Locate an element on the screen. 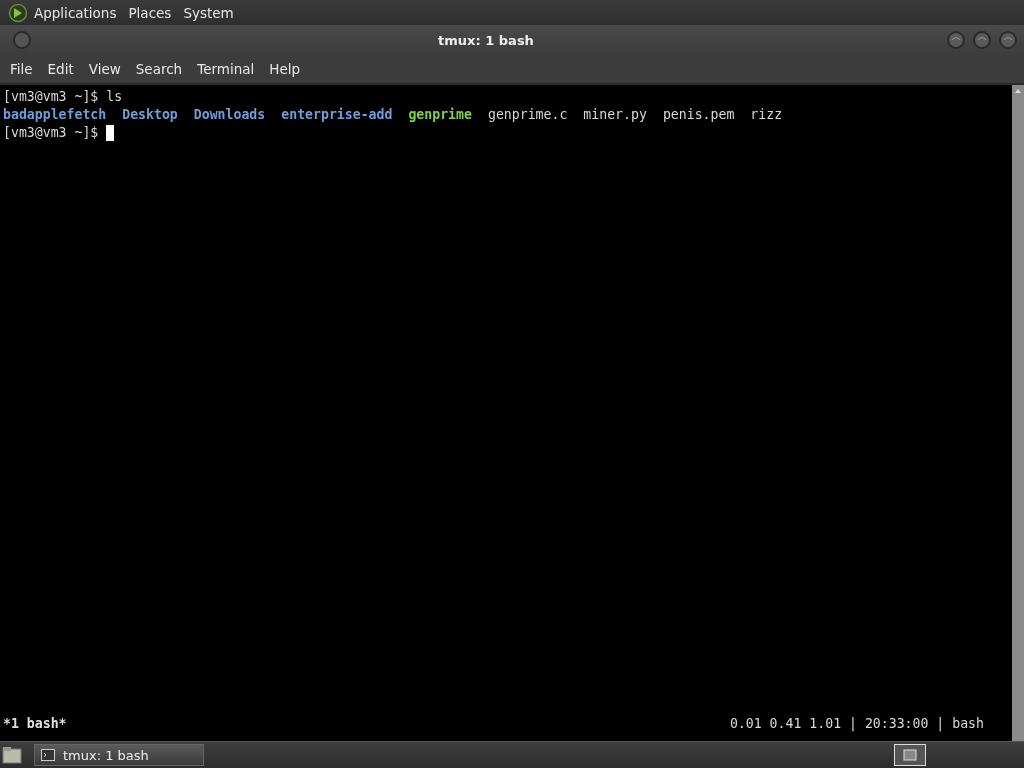 The height and width of the screenshot is (768, 1024). menu-item: Terminal is located at coordinates (227, 69).